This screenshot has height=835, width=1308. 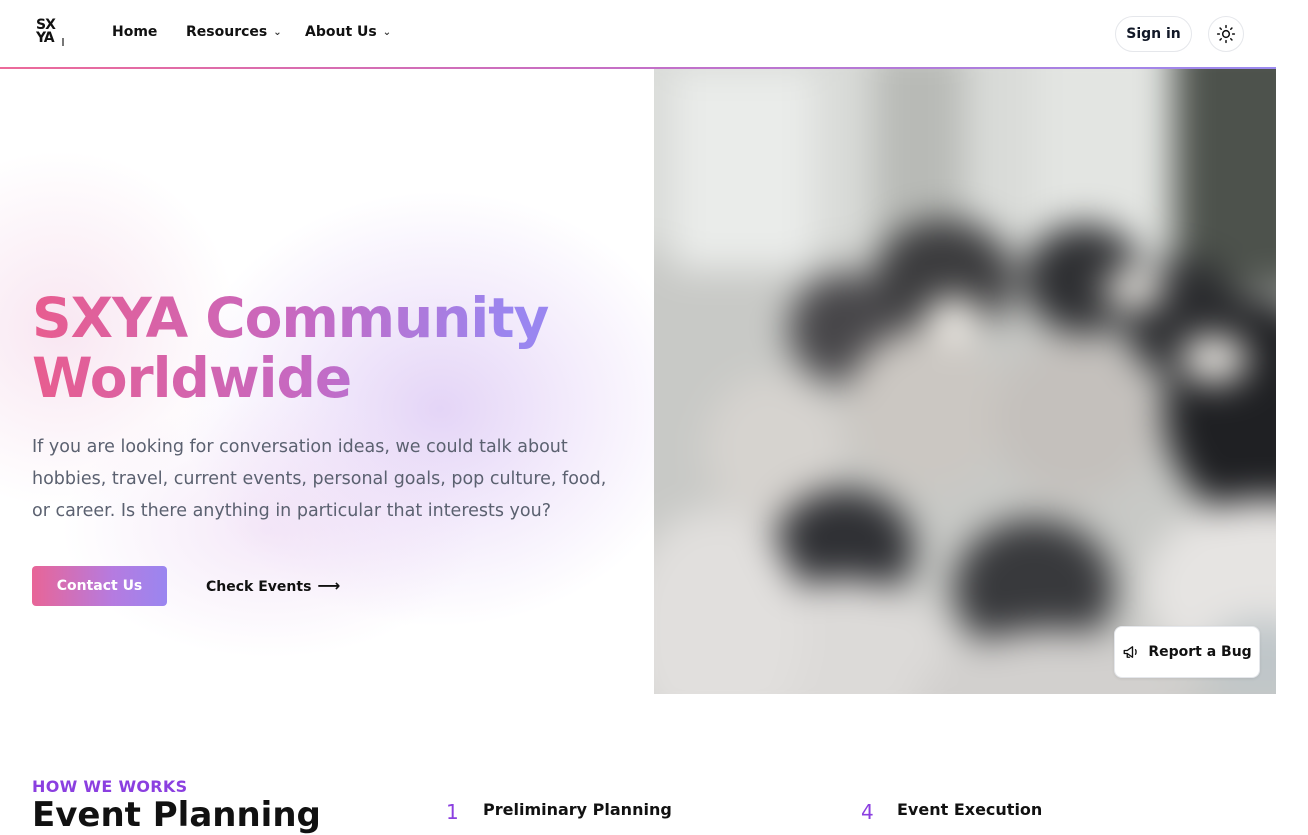 I want to click on check-events-link: Check Events ⟶, so click(x=273, y=585).